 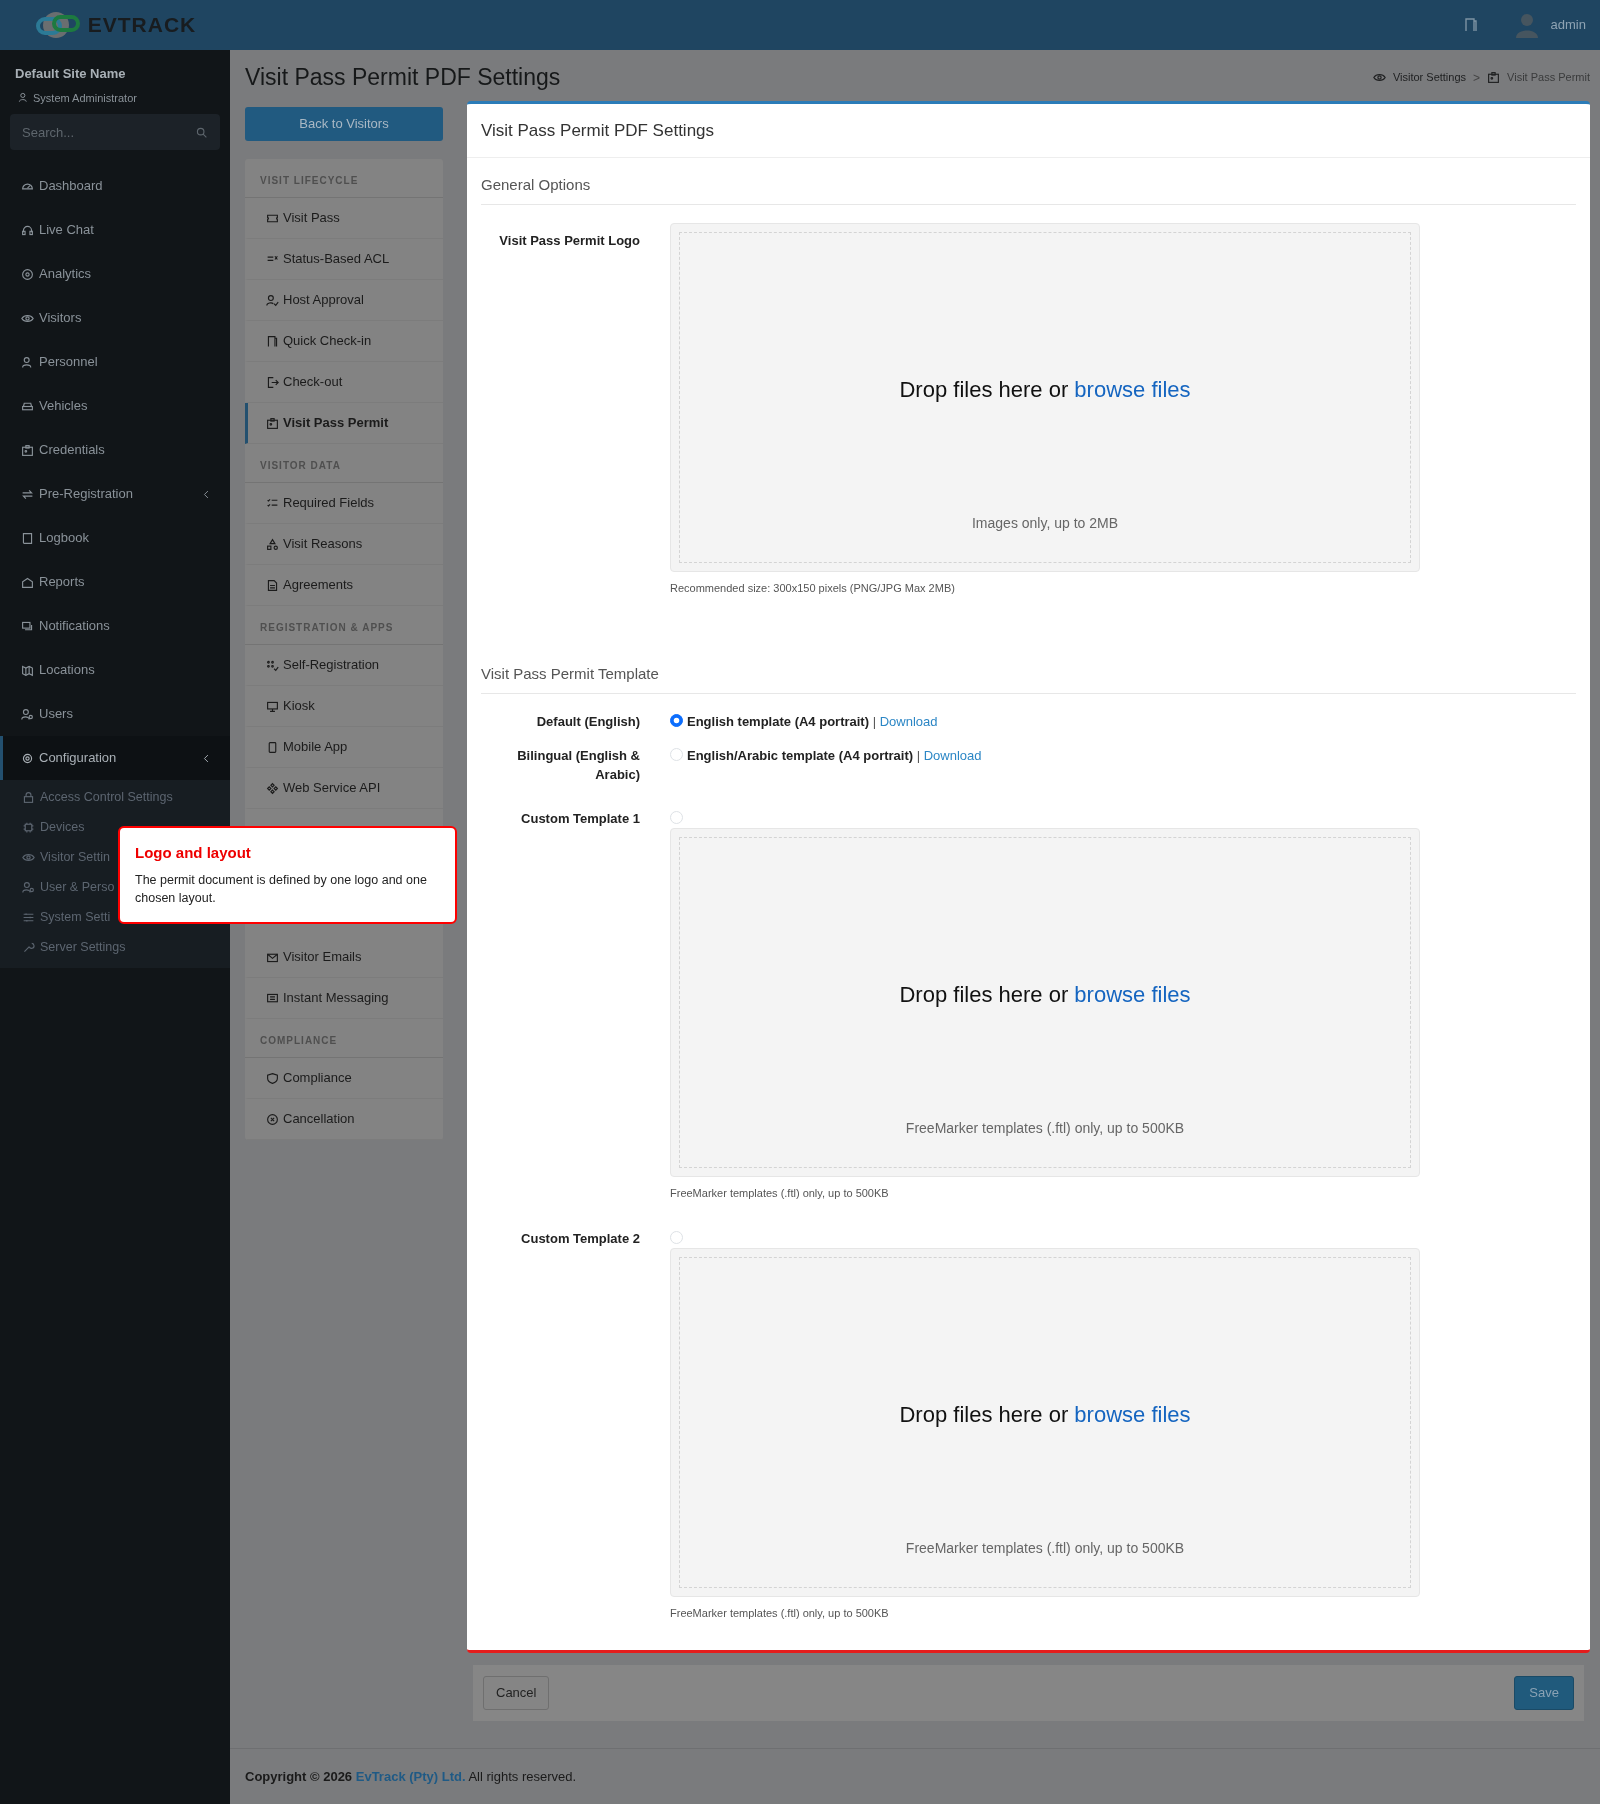 I want to click on settings-nav-item: Required Fields, so click(x=344, y=503).